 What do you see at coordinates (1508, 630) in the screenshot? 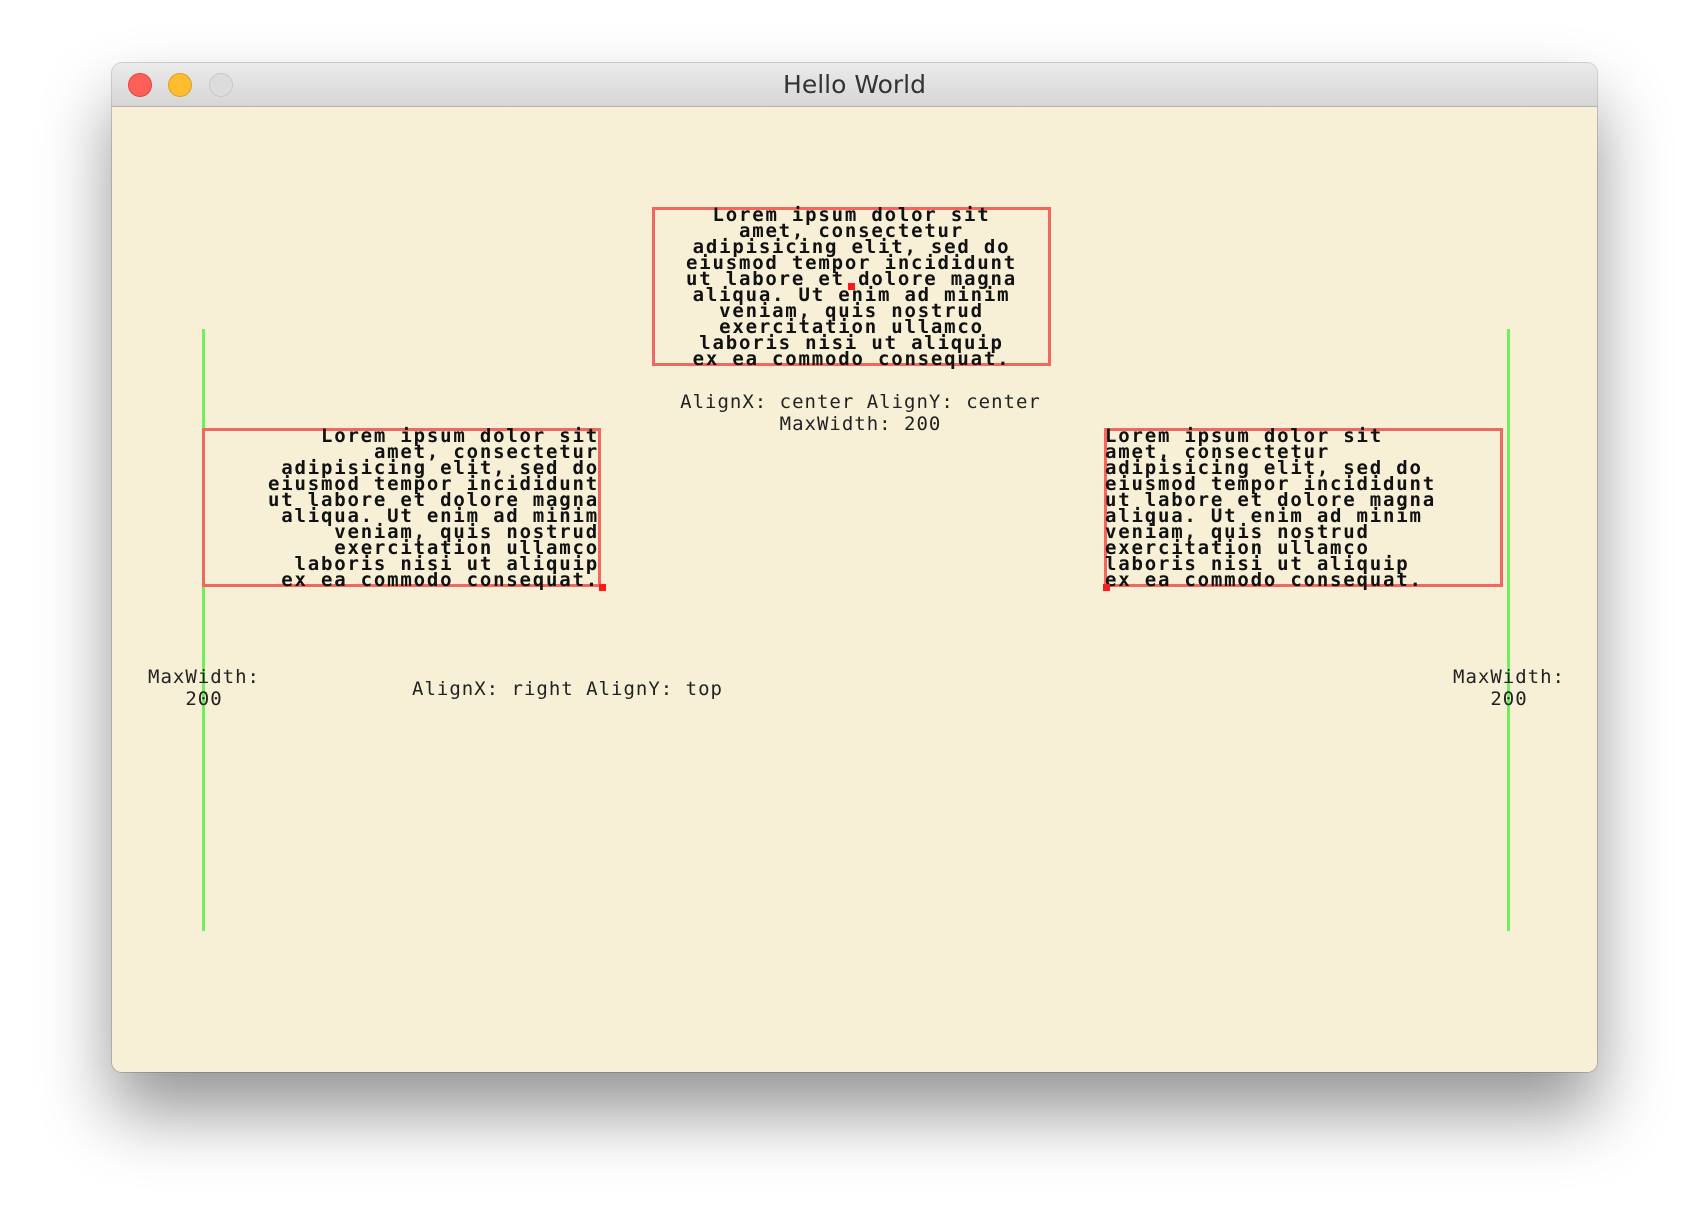
I see `right-guide-line` at bounding box center [1508, 630].